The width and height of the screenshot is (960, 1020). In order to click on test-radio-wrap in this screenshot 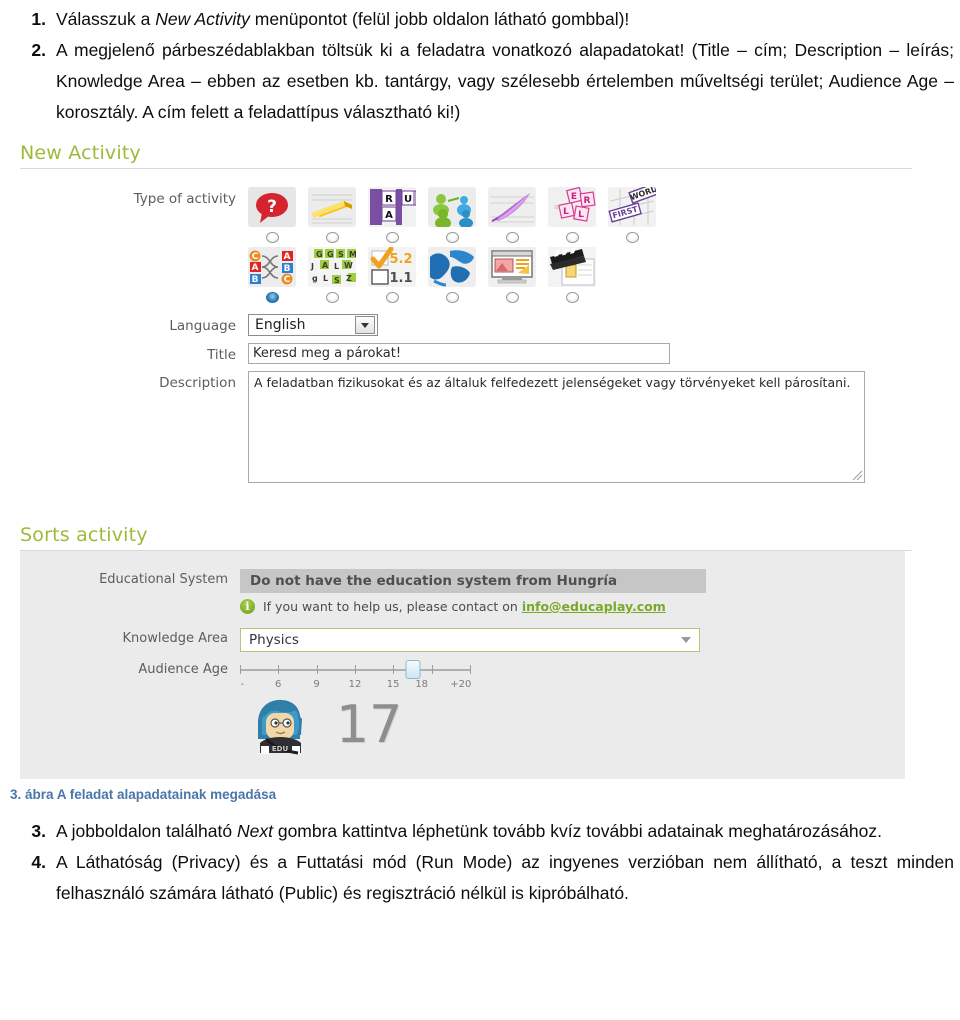, I will do `click(392, 296)`.